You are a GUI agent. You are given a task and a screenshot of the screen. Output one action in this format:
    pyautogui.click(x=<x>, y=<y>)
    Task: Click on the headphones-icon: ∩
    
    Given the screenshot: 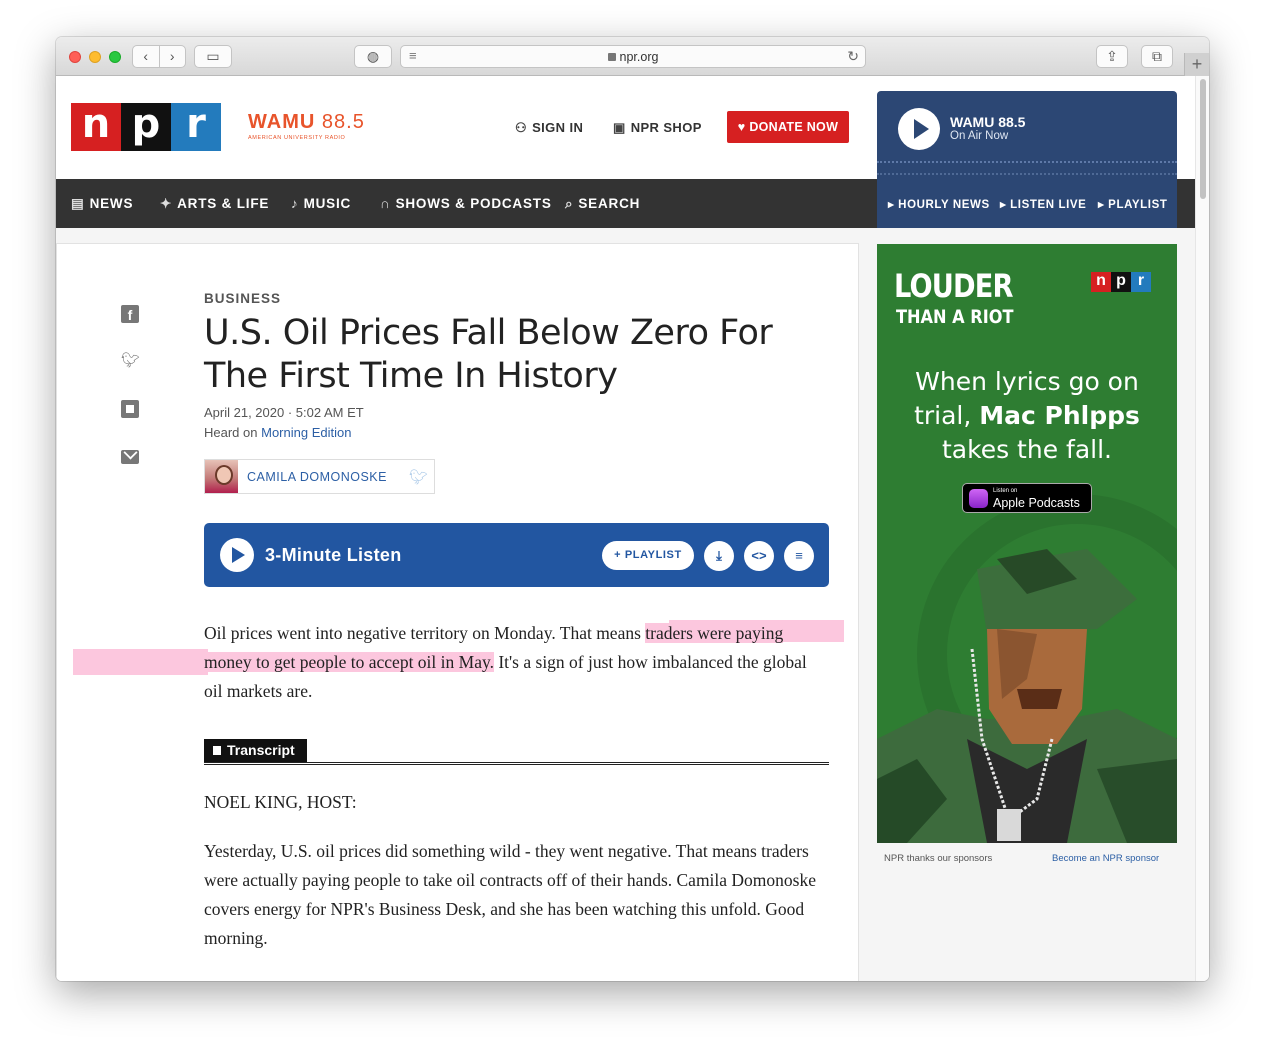 What is the action you would take?
    pyautogui.click(x=385, y=203)
    